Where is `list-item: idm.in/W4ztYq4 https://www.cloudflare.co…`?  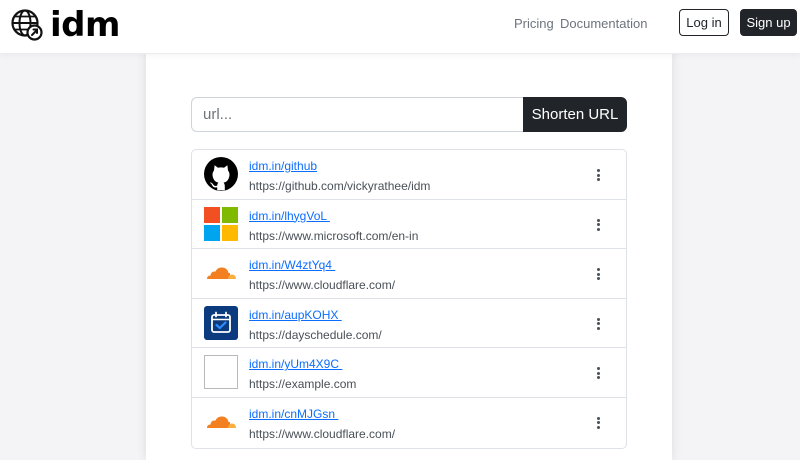 list-item: idm.in/W4ztYq4 https://www.cloudflare.co… is located at coordinates (409, 274).